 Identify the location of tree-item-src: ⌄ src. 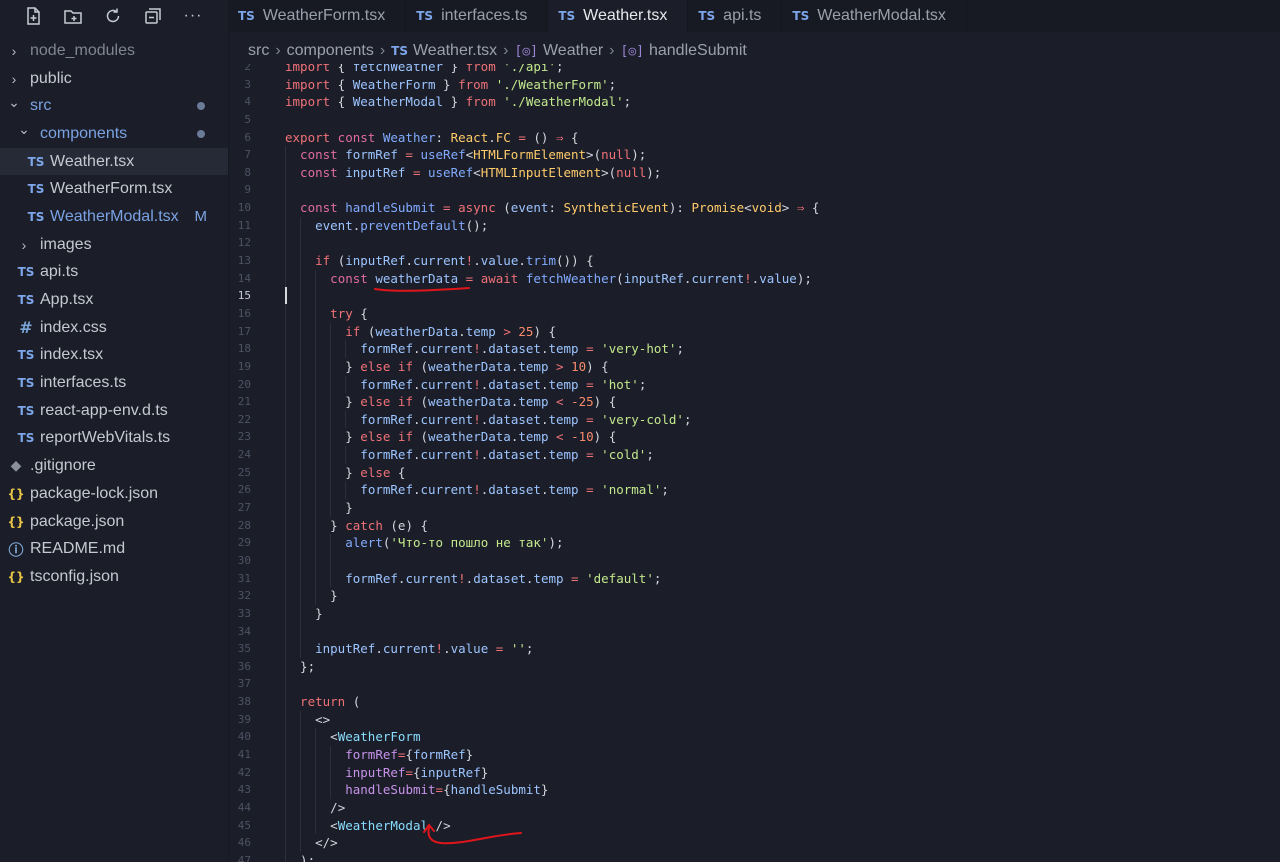
(114, 106).